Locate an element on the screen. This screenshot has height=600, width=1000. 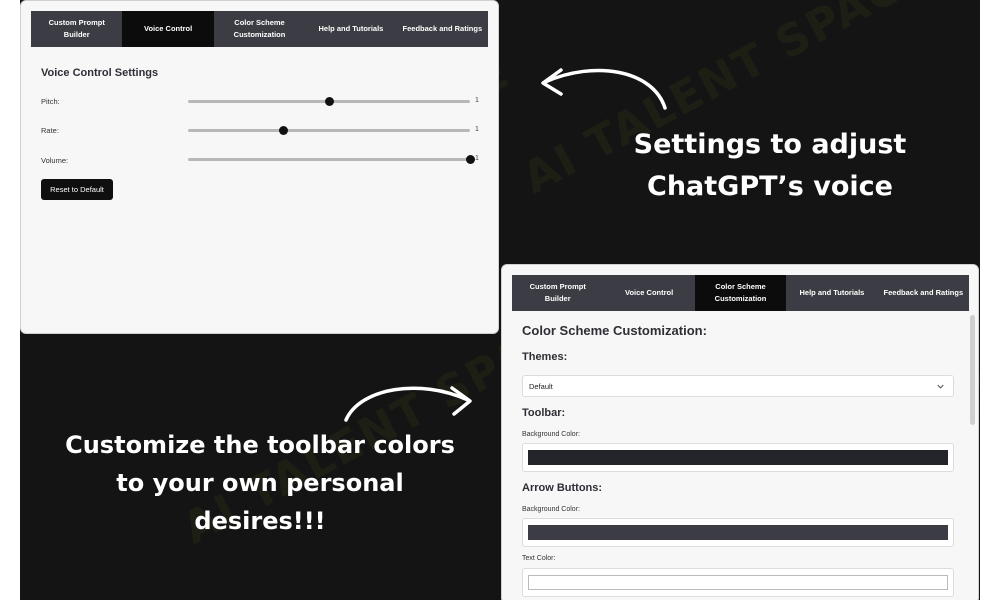
rate-label: Rate: is located at coordinates (50, 130).